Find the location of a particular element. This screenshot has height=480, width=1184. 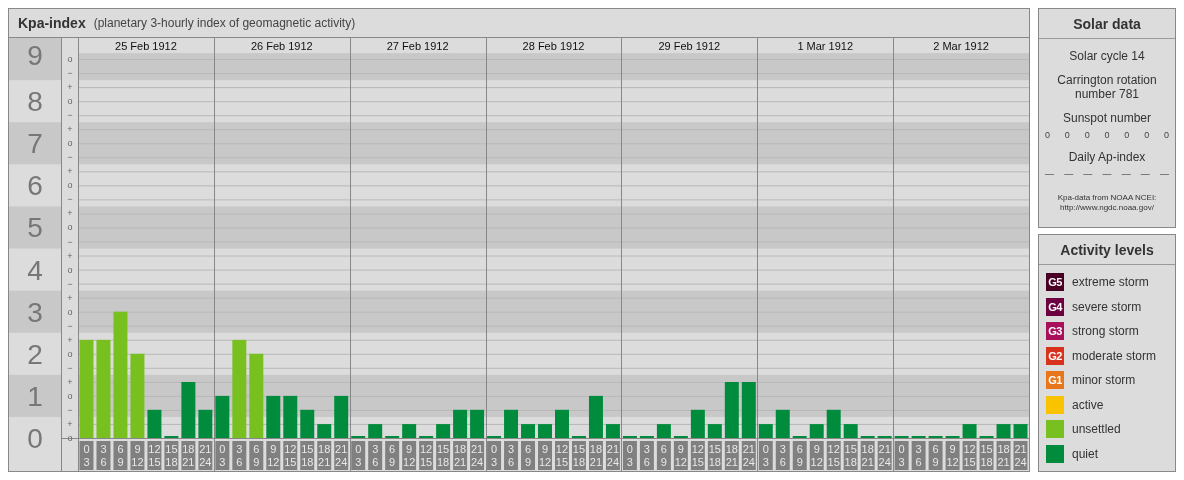

date-label: 26 Feb 1912 is located at coordinates (281, 46).